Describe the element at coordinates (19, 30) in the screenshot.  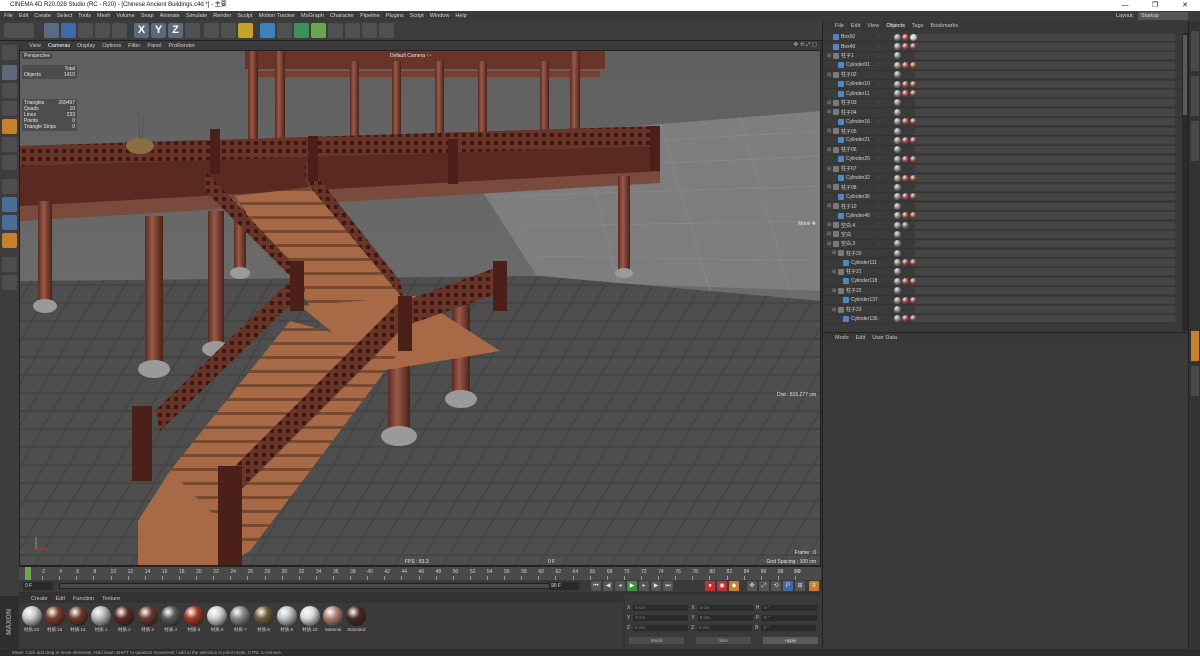
I see `undo-icon` at that location.